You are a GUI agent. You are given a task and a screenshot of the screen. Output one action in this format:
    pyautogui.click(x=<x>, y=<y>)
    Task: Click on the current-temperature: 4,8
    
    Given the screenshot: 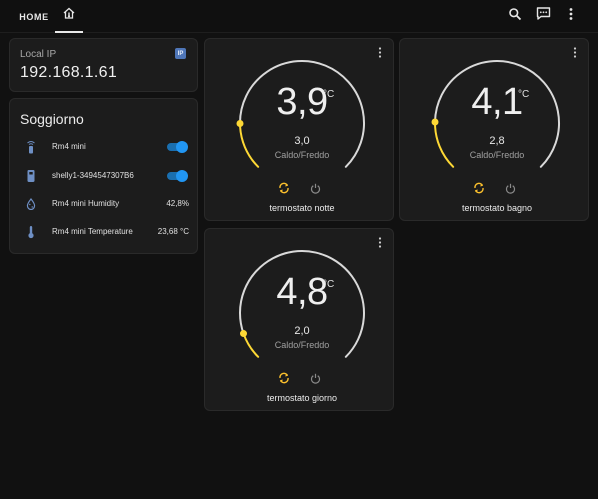 What is the action you would take?
    pyautogui.click(x=302, y=292)
    